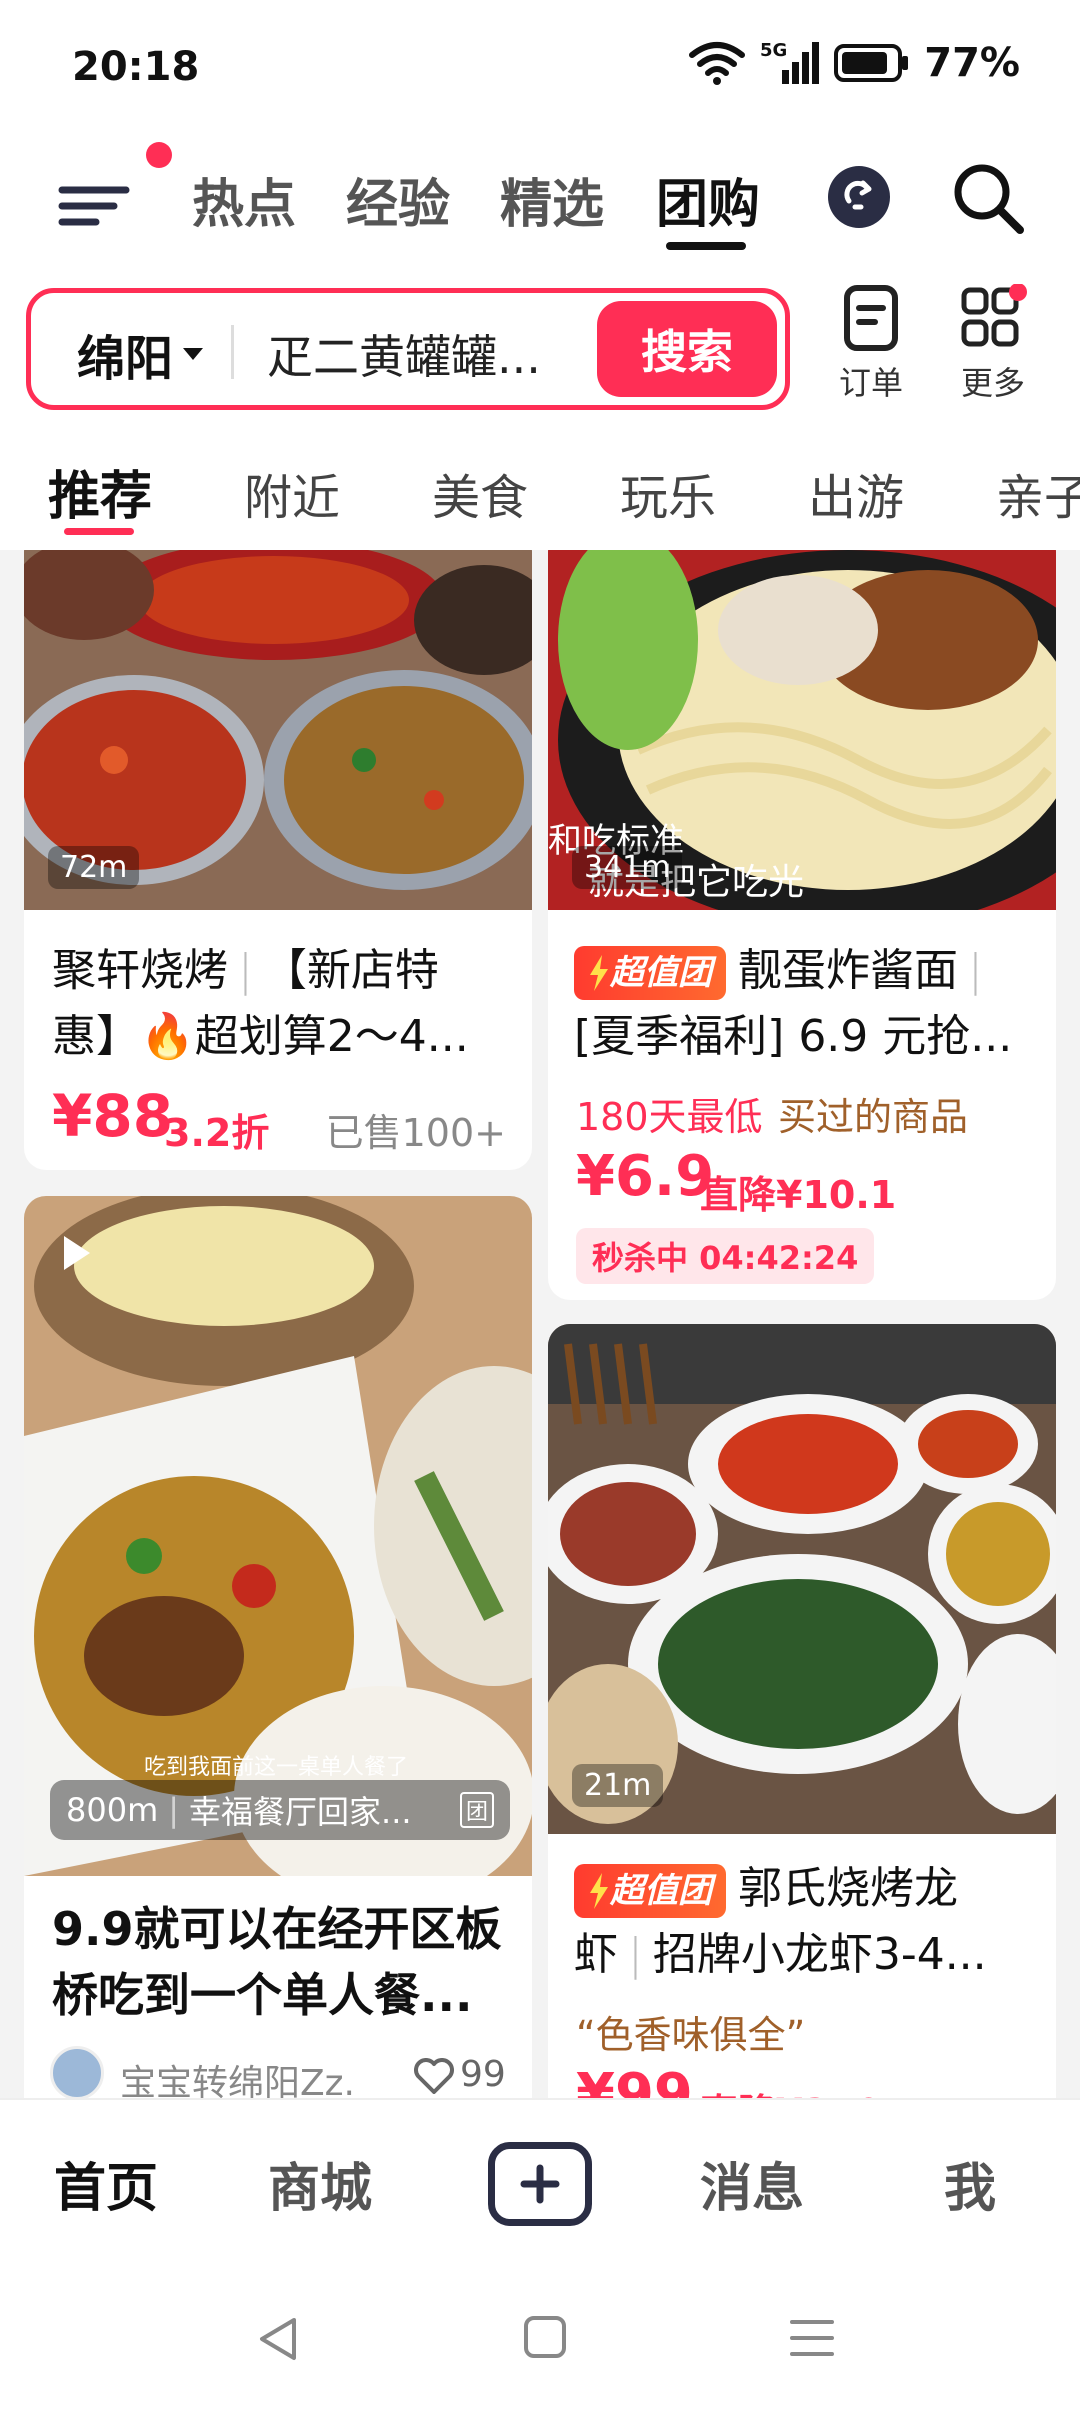 The width and height of the screenshot is (1080, 2412). What do you see at coordinates (773, 50) in the screenshot?
I see `network-label: 5G` at bounding box center [773, 50].